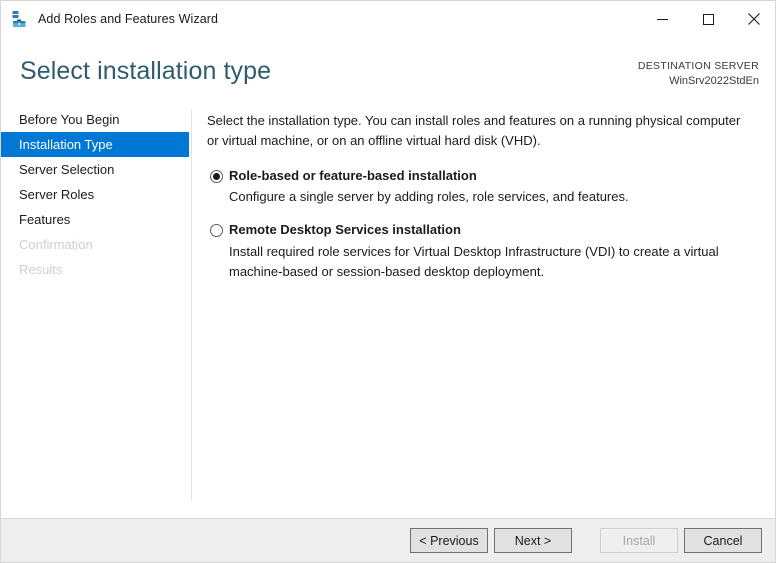 The height and width of the screenshot is (563, 776). What do you see at coordinates (67, 169) in the screenshot?
I see `sidebar-item-label: Server Selection` at bounding box center [67, 169].